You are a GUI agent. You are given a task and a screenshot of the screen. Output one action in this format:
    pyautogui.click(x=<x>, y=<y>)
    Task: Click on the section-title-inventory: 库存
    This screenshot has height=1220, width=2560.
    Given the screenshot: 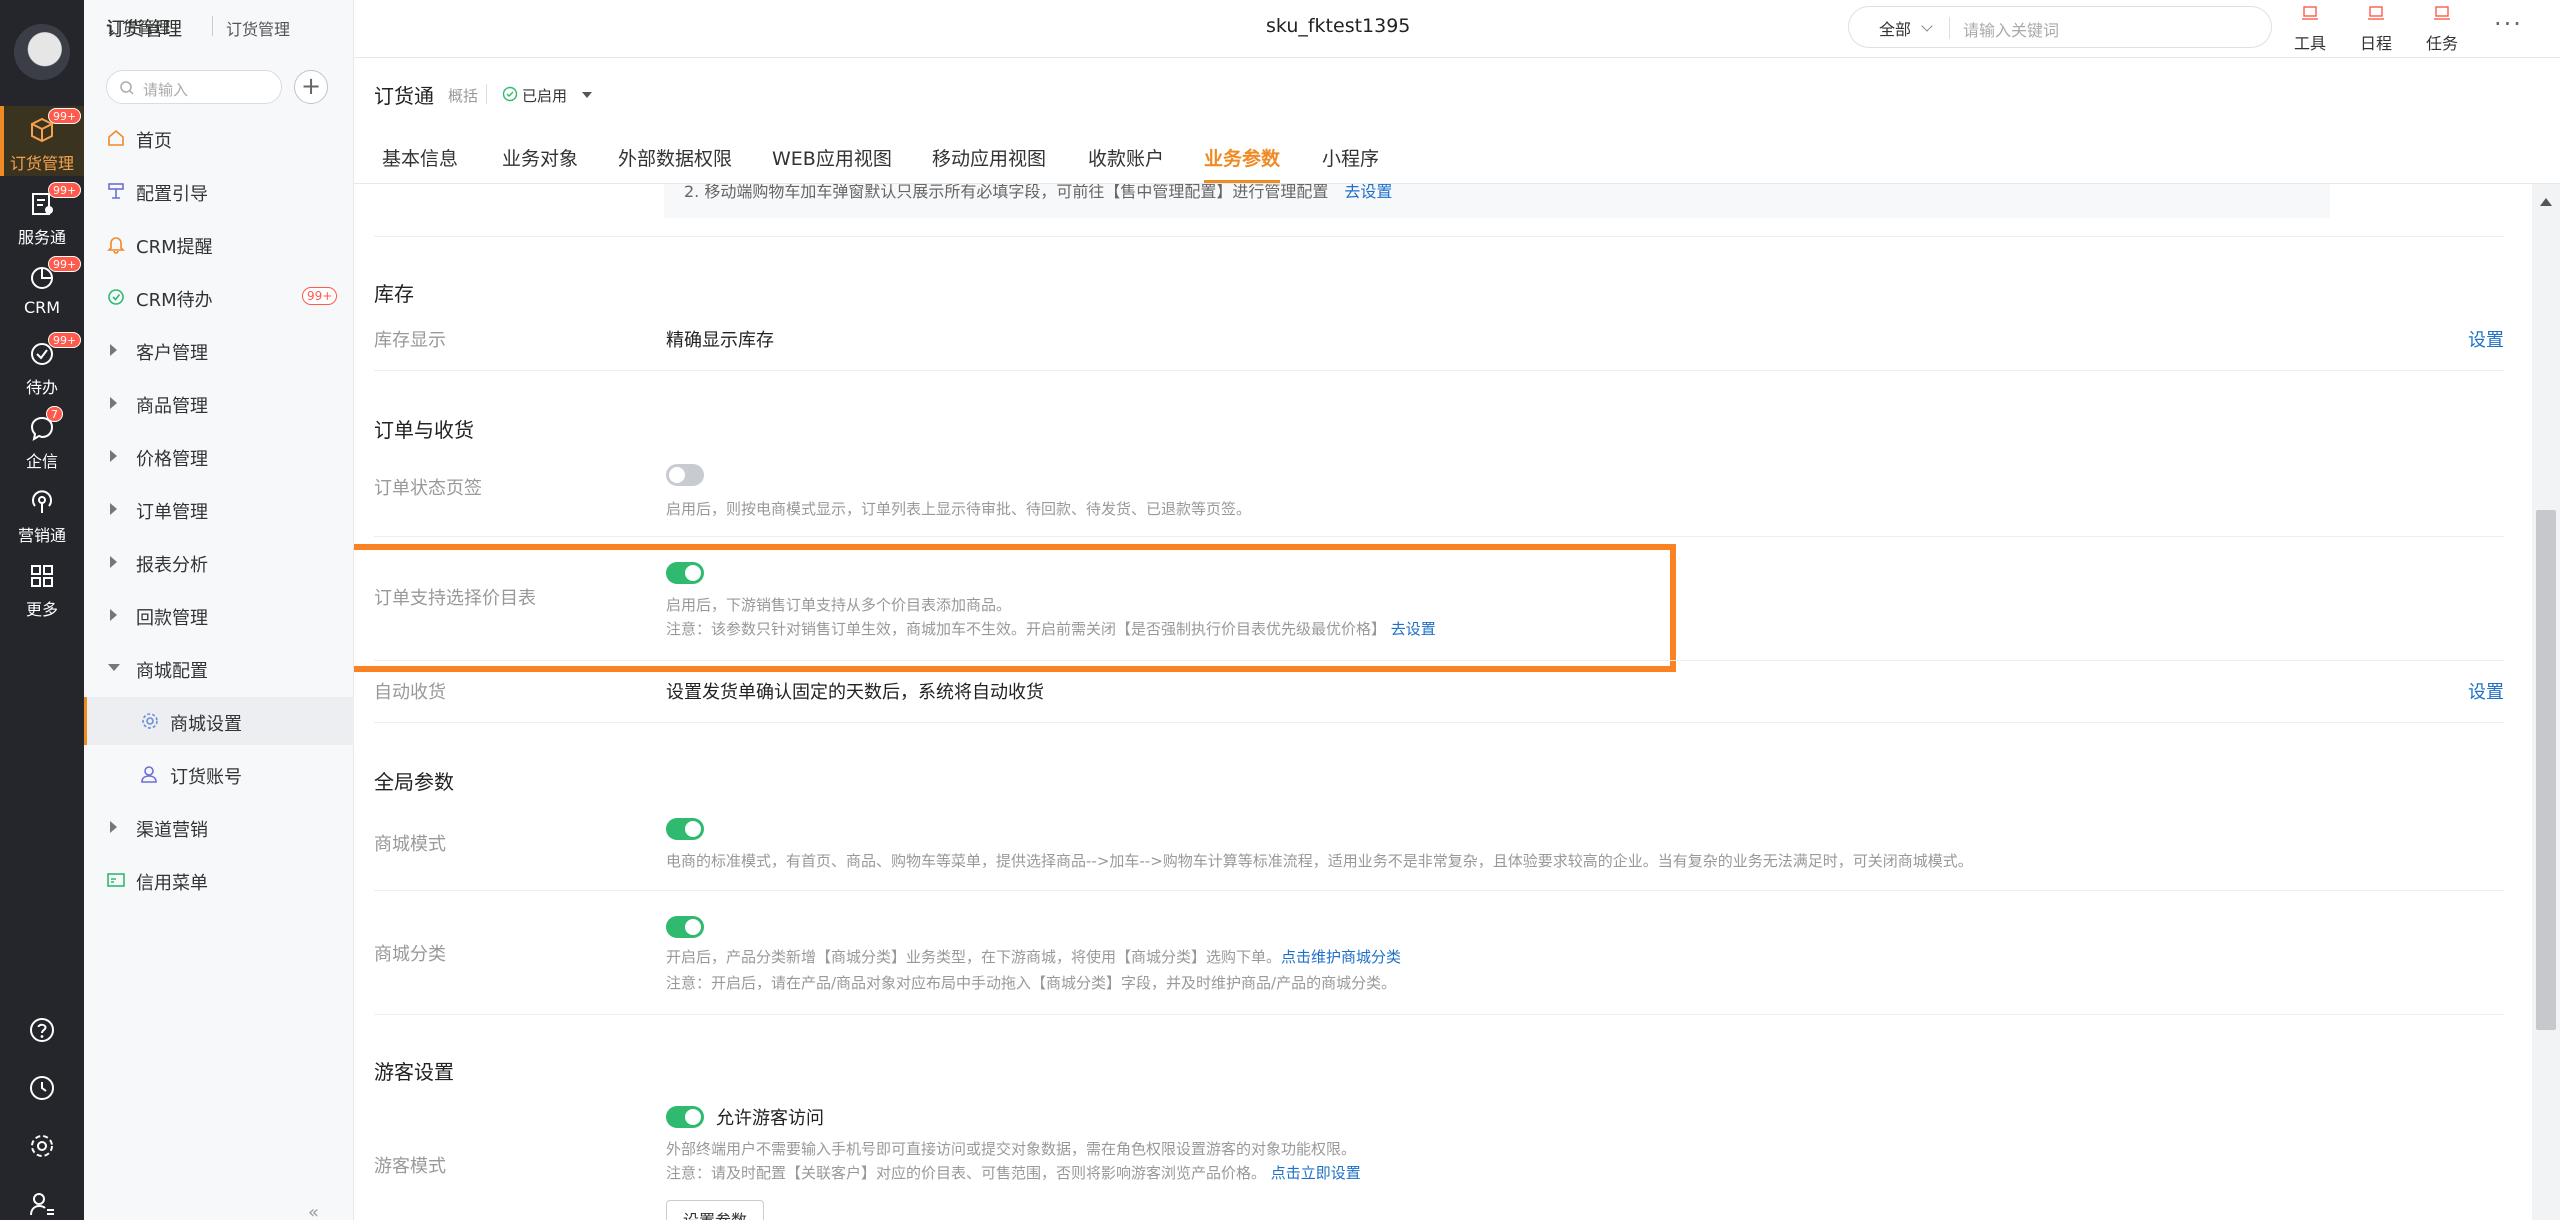 What is the action you would take?
    pyautogui.click(x=394, y=294)
    